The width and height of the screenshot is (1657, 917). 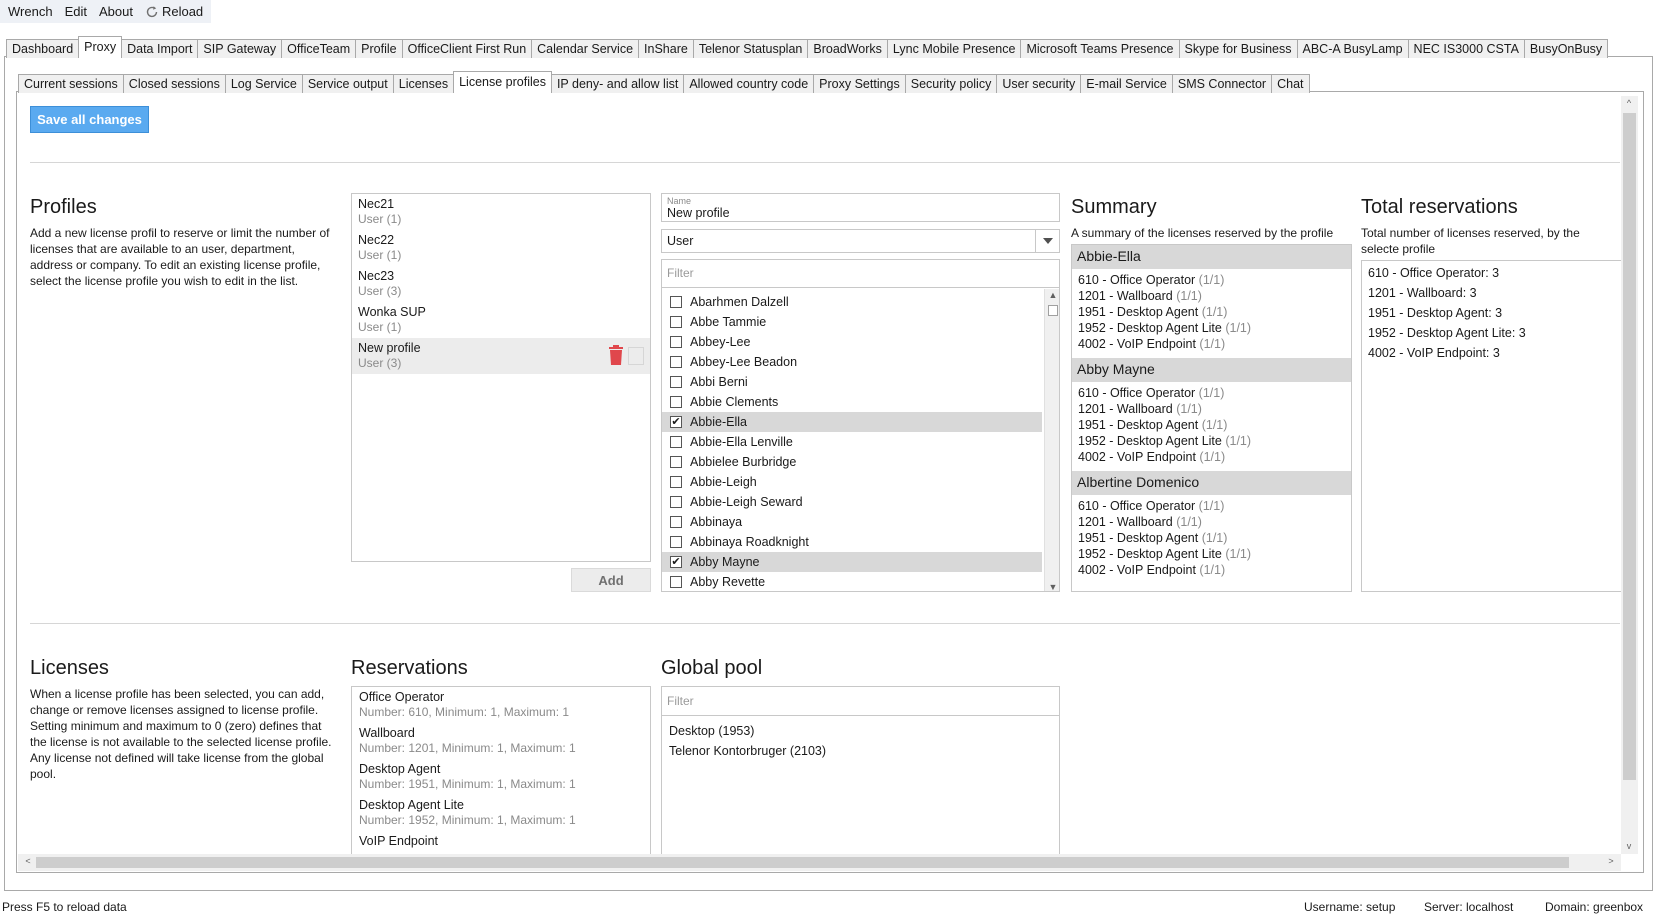 I want to click on tab-nec-is3000-csta: NEC IS3000 CSTA, so click(x=1466, y=48).